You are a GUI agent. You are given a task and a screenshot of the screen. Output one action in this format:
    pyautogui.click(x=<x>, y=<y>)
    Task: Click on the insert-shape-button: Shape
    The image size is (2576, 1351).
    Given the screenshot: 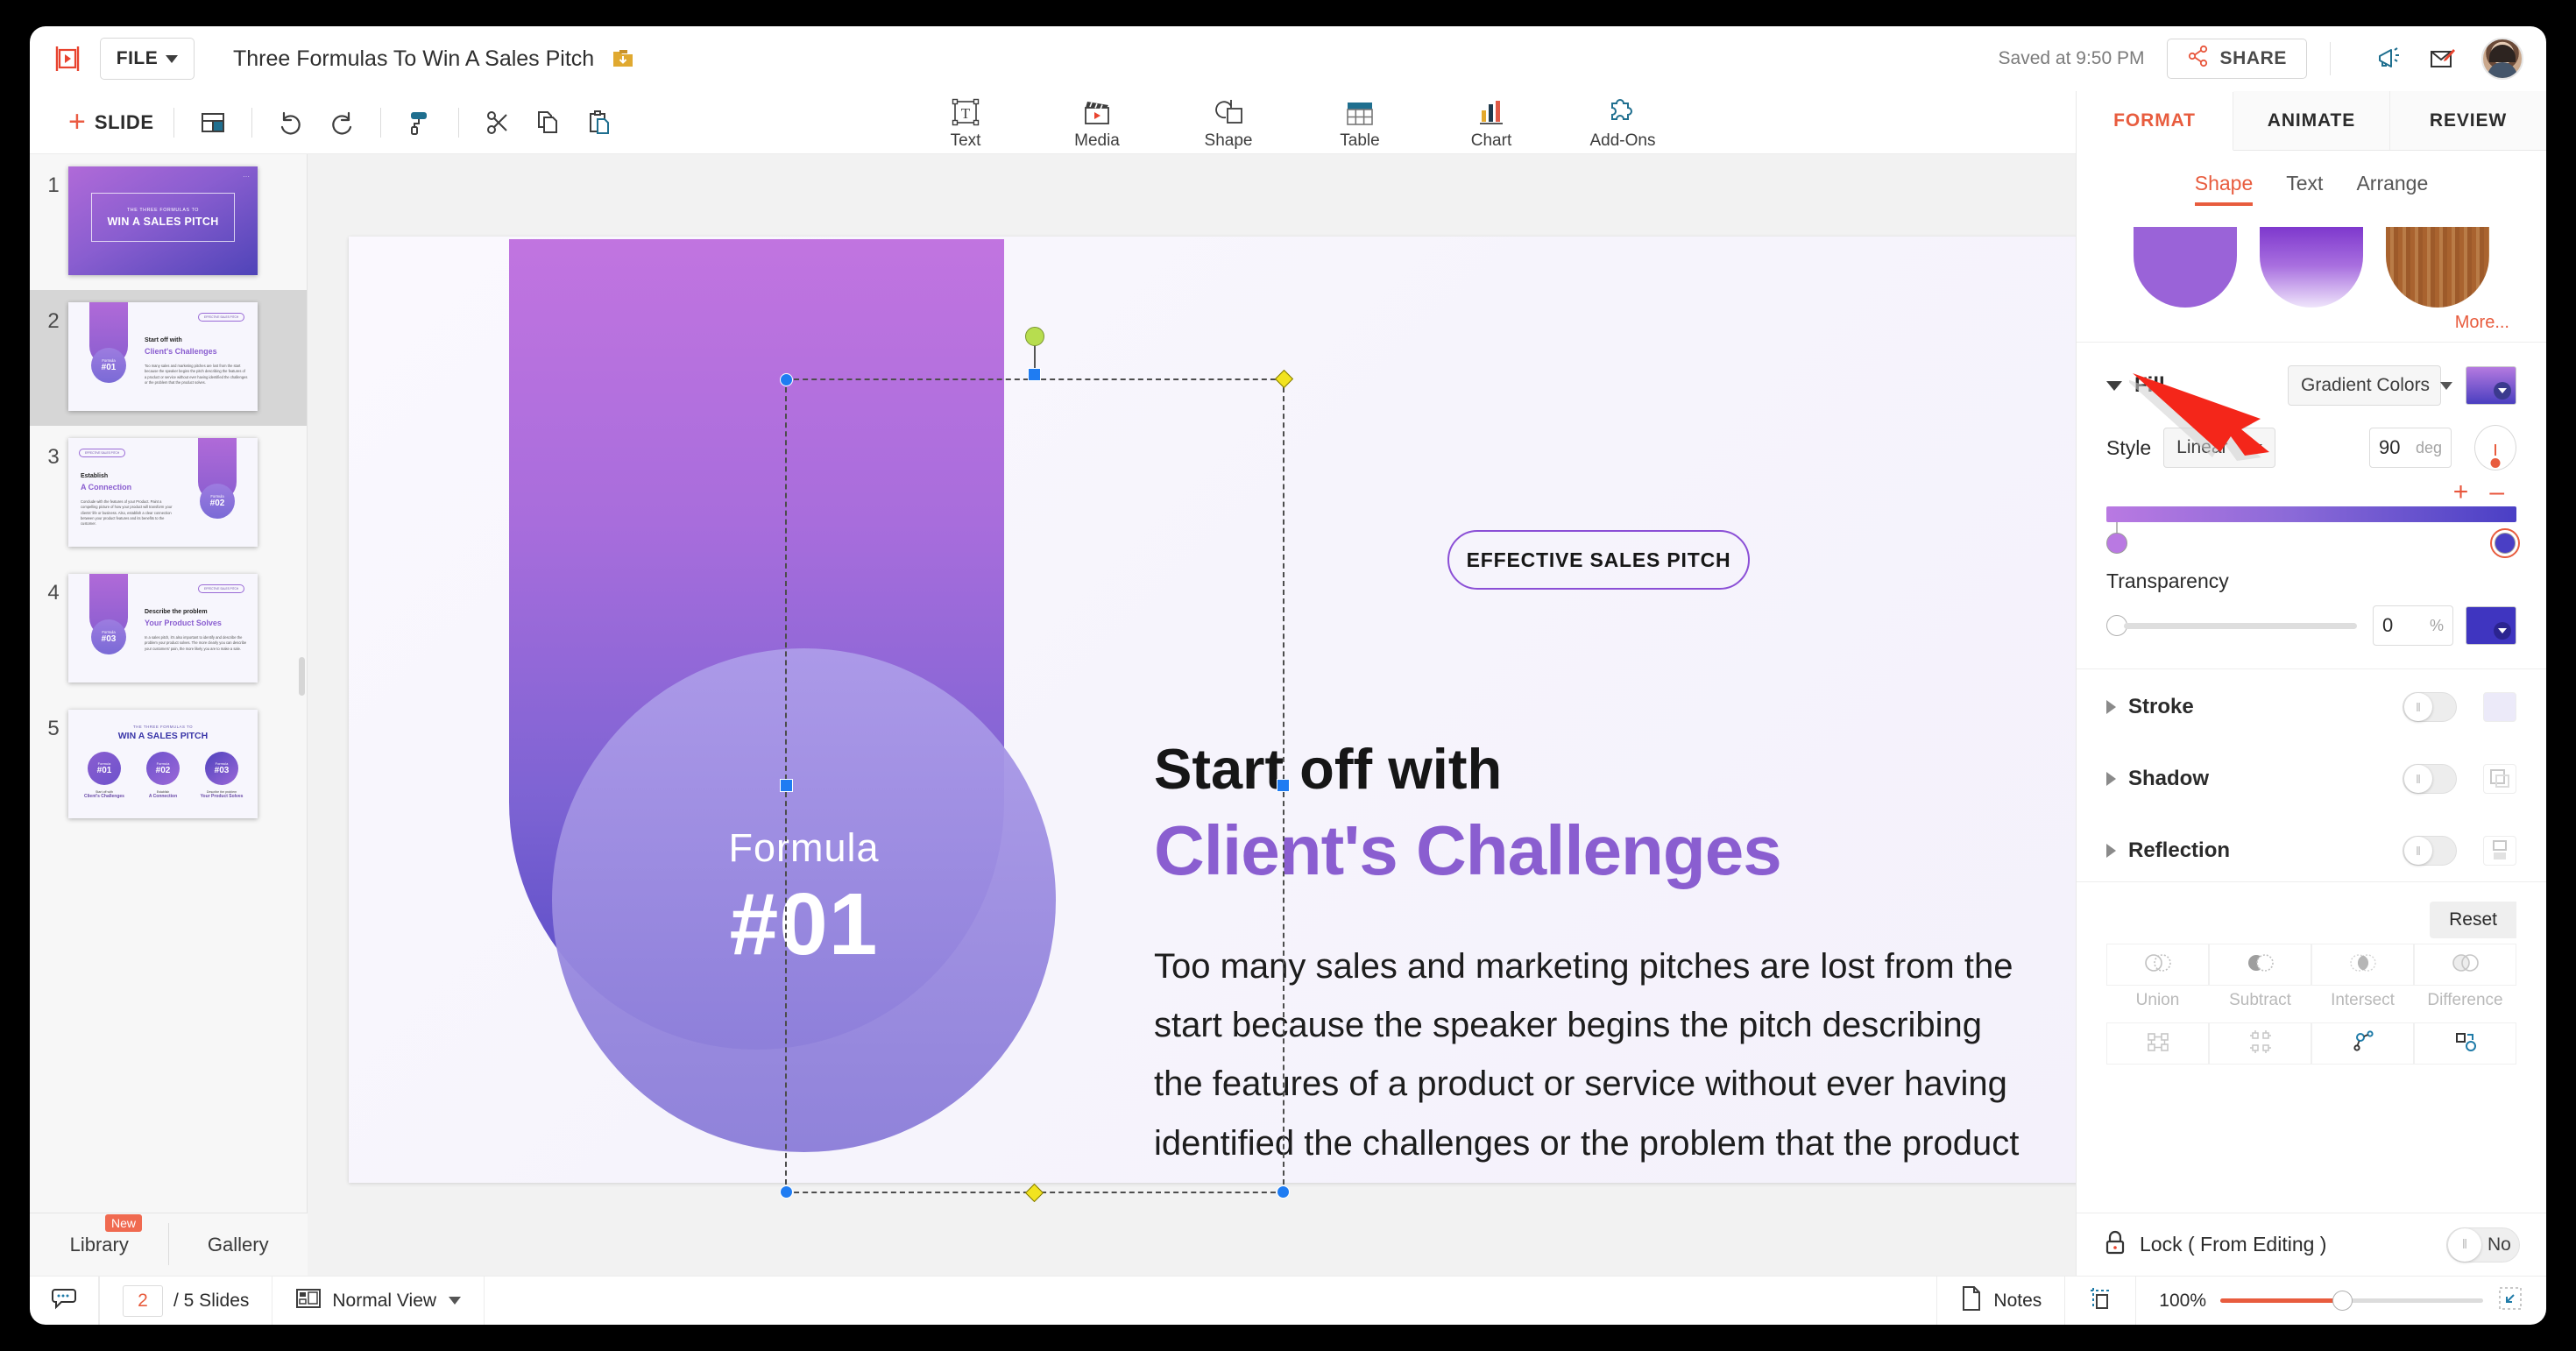 What is the action you would take?
    pyautogui.click(x=1228, y=123)
    